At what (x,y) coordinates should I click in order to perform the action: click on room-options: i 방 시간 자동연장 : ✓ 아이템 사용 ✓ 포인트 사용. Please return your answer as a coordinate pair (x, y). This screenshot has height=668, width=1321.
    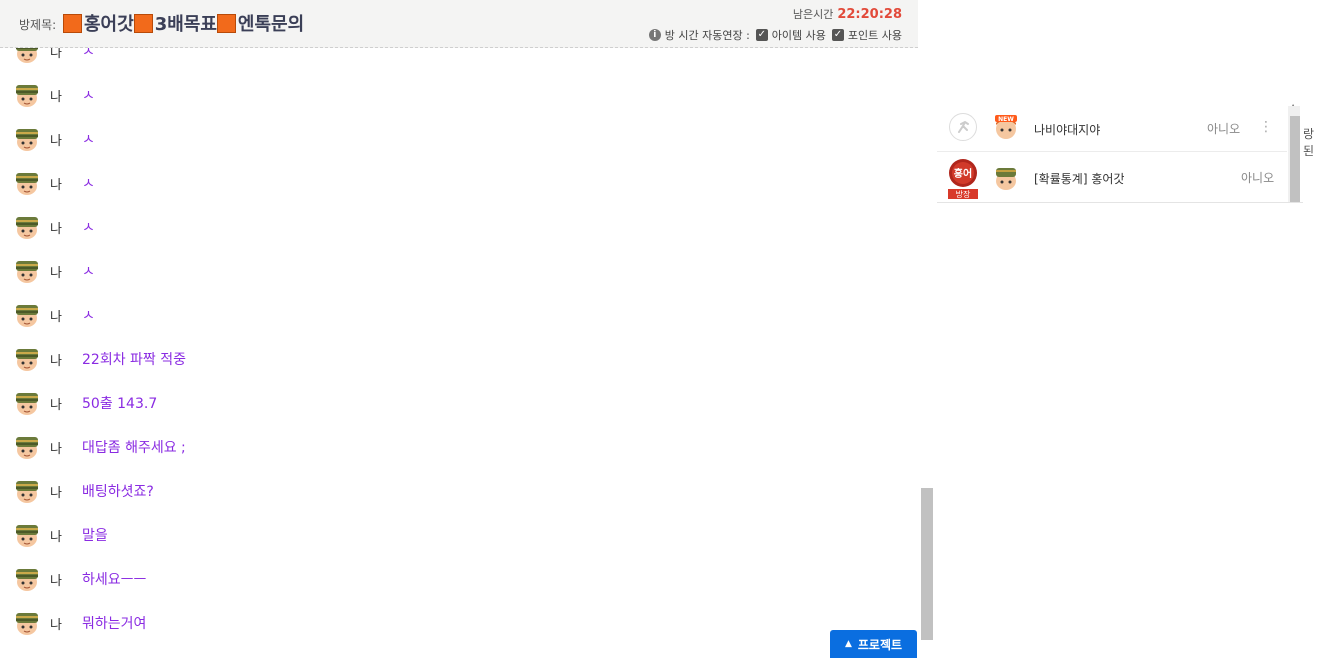
    Looking at the image, I should click on (775, 35).